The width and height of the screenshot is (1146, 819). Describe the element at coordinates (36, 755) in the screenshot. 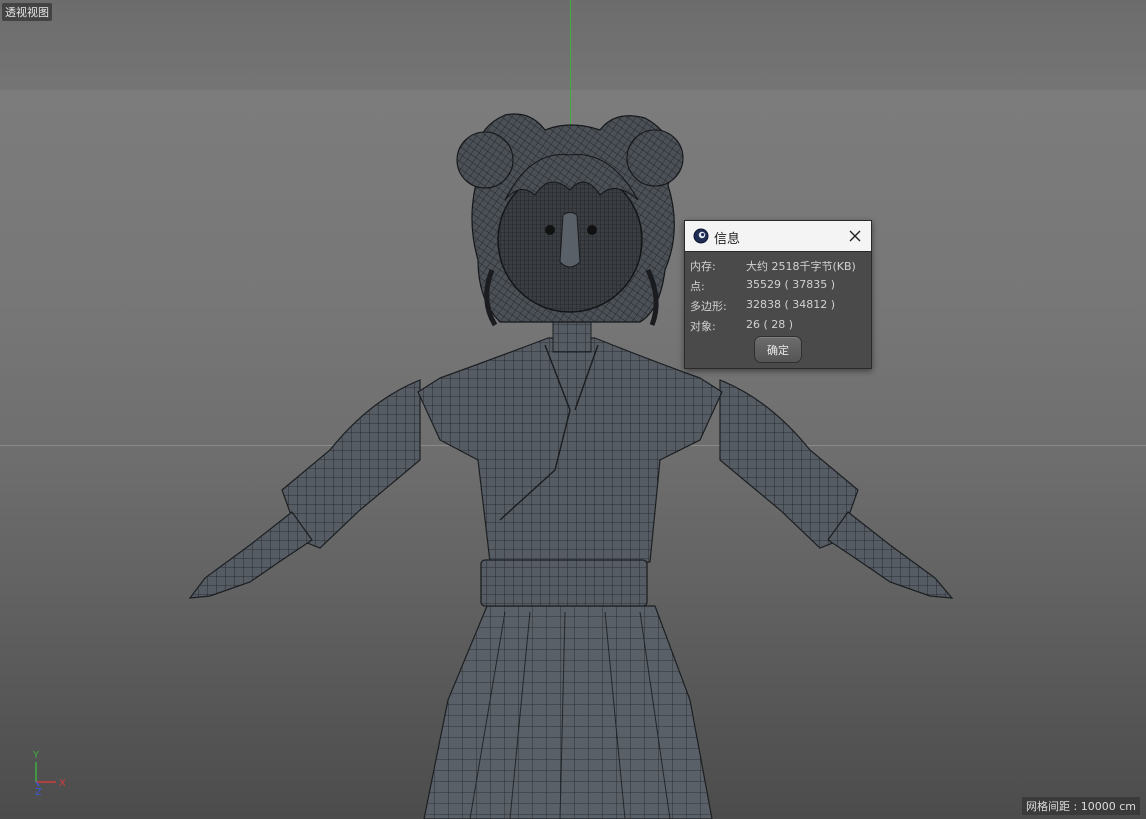

I see `axis-y-label: Y` at that location.